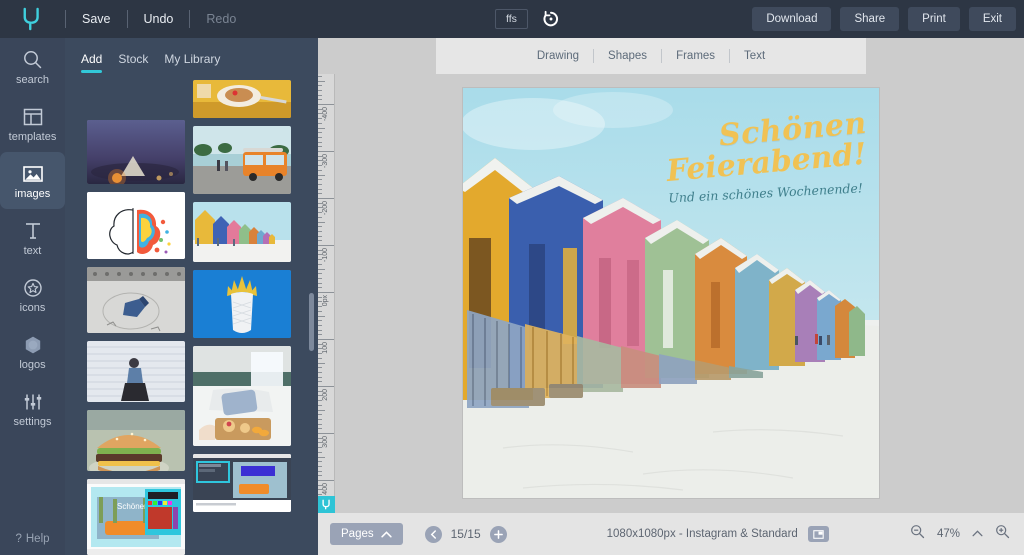 The height and width of the screenshot is (555, 1024). Describe the element at coordinates (32, 351) in the screenshot. I see `sidebar-item-logos: logos` at that location.